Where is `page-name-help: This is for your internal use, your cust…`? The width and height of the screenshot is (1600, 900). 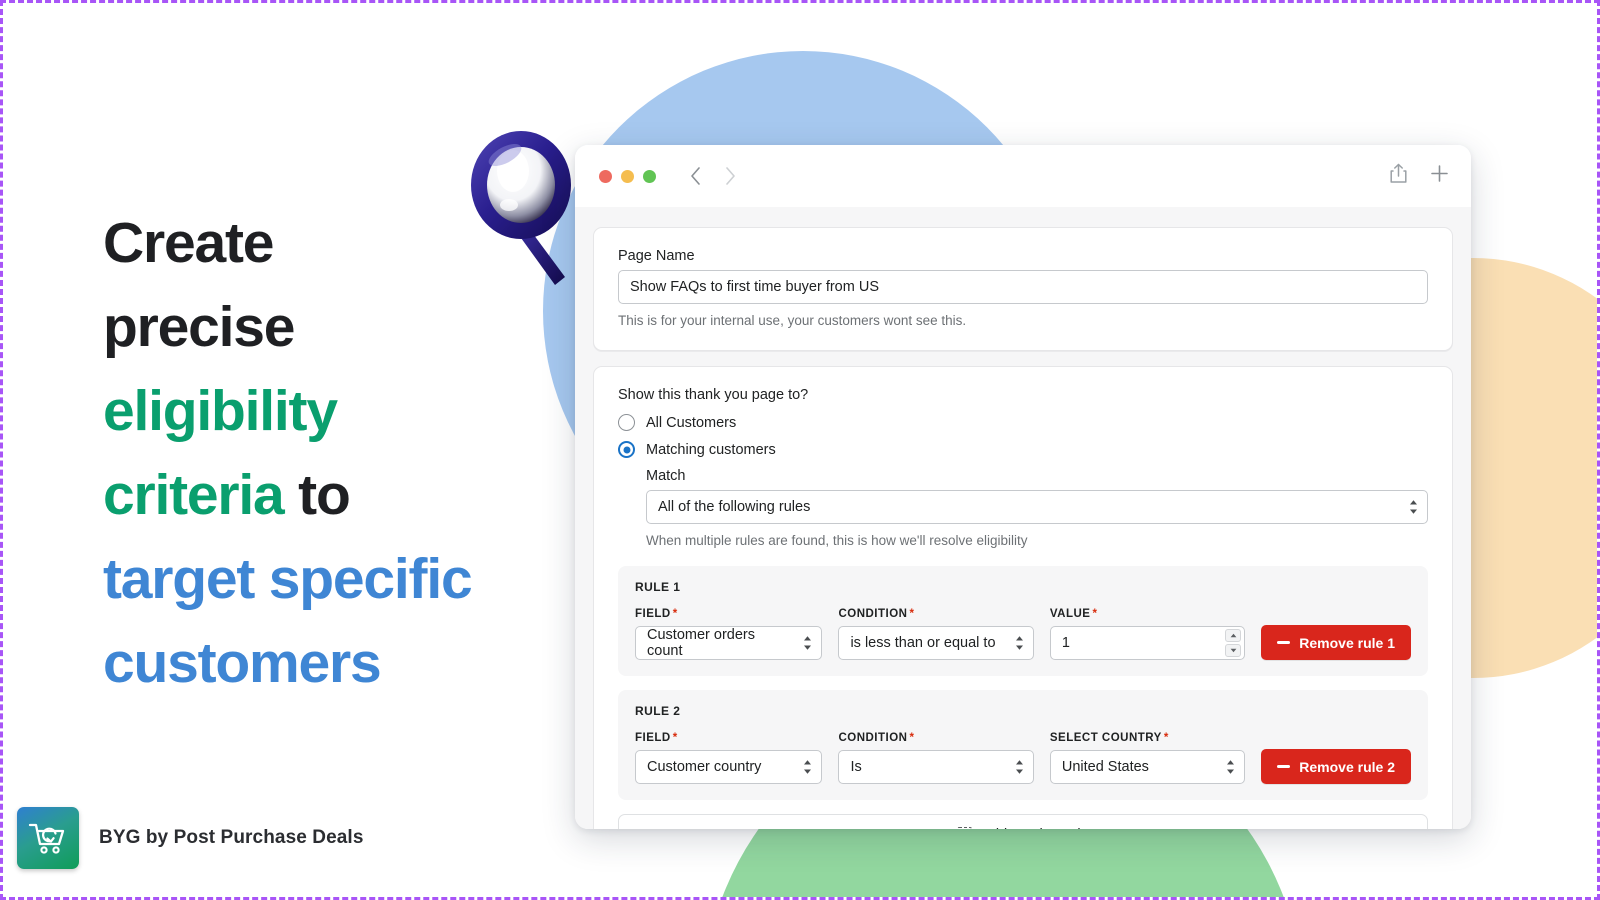 page-name-help: This is for your internal use, your cust… is located at coordinates (792, 320).